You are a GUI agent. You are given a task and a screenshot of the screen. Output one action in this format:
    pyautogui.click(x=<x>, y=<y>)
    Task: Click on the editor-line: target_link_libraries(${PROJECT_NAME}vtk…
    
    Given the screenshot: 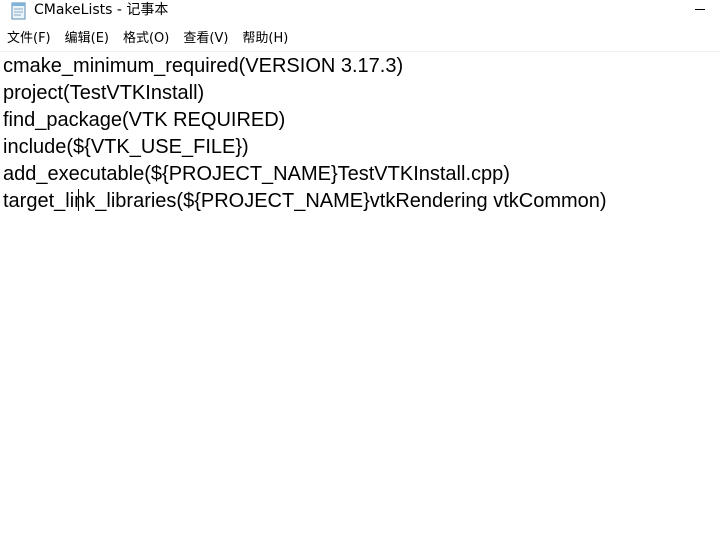 What is the action you would take?
    pyautogui.click(x=361, y=201)
    